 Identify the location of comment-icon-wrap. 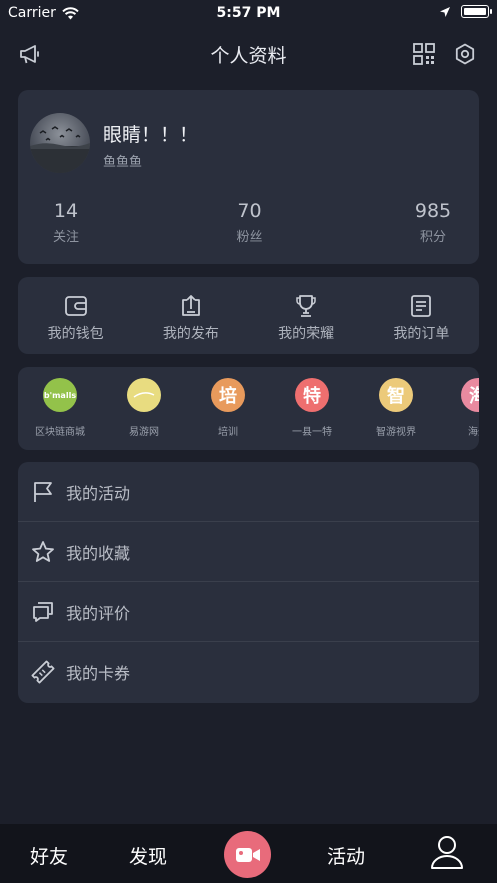
(43, 612).